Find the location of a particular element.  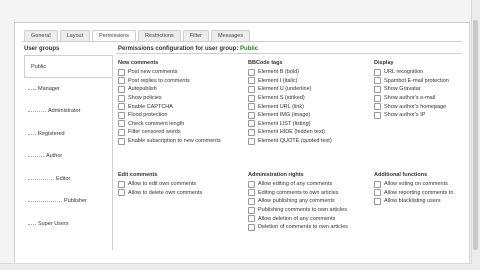

option-element-hide: Element HIDE (hidden text) is located at coordinates (290, 132).